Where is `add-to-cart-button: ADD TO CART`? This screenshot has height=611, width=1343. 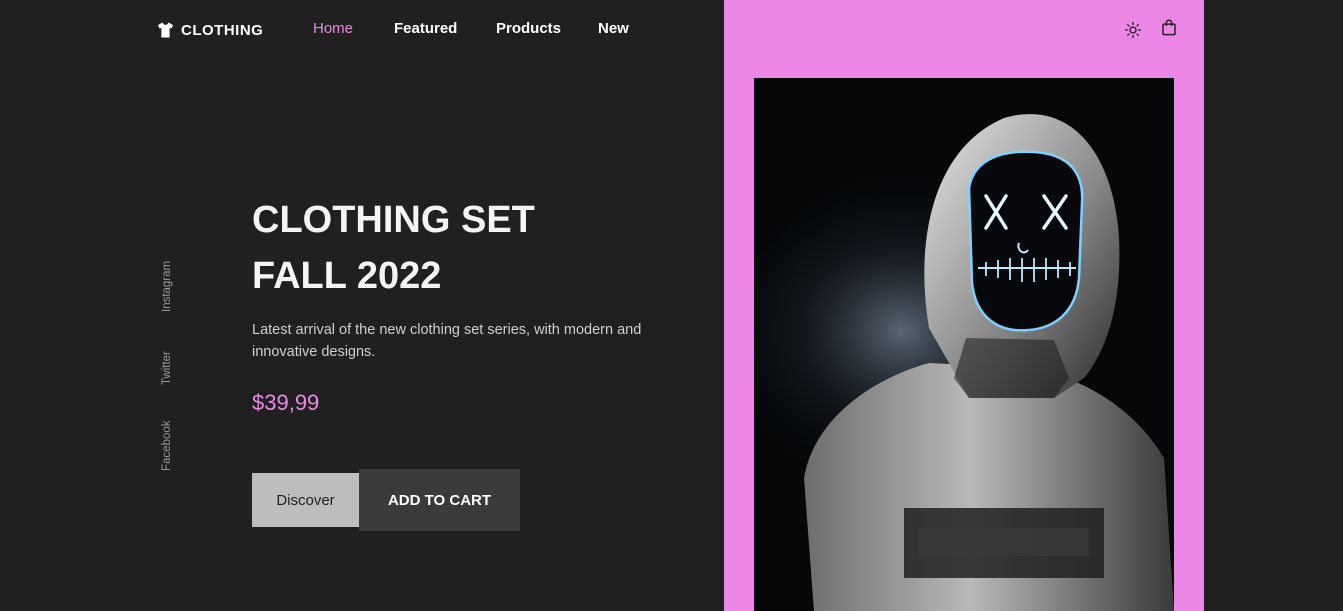
add-to-cart-button: ADD TO CART is located at coordinates (439, 500).